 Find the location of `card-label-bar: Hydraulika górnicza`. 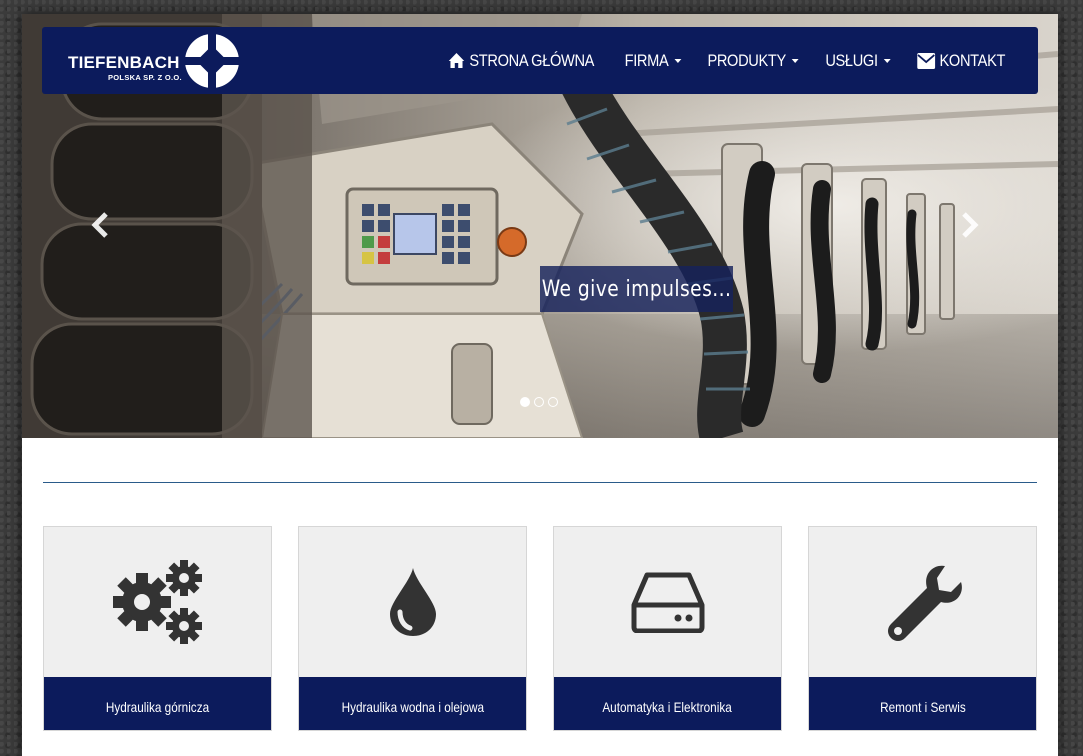

card-label-bar: Hydraulika górnicza is located at coordinates (157, 703).